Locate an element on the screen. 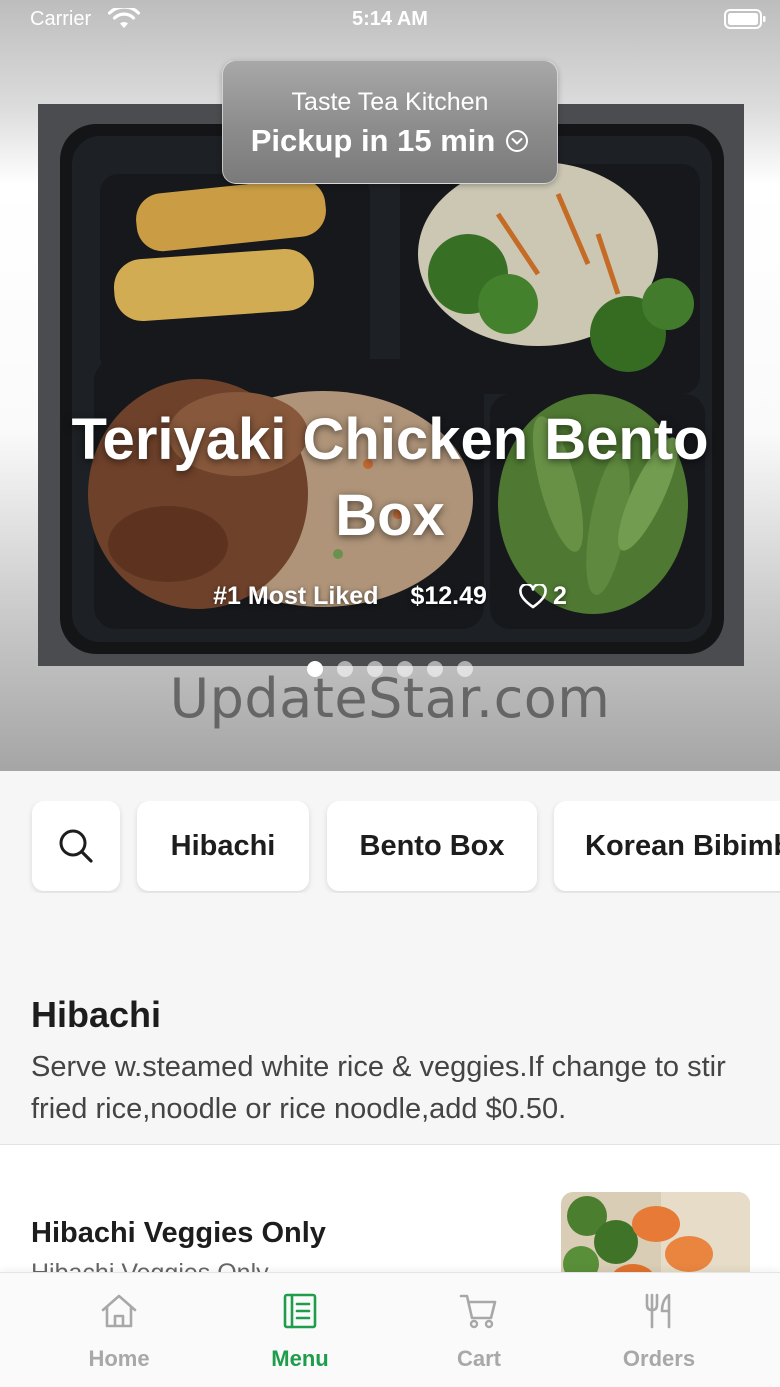 This screenshot has height=1387, width=780. tab-cart-label: Cart is located at coordinates (478, 1358).